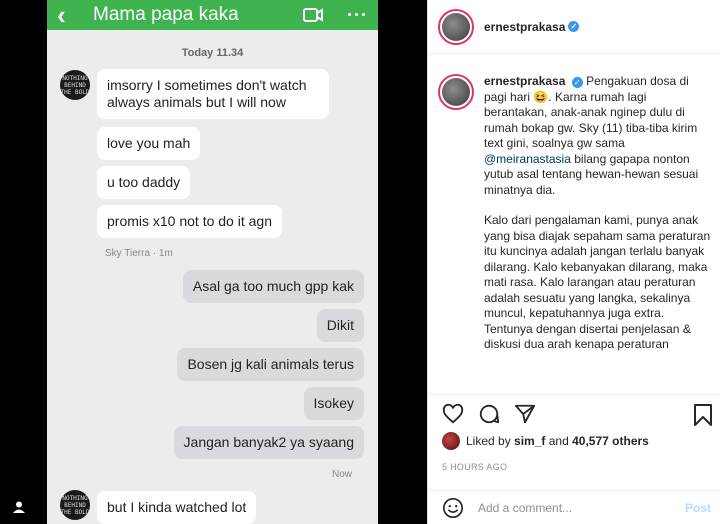 The height and width of the screenshot is (524, 720). I want to click on sender-meta: Sky Tierra · 1m, so click(139, 253).